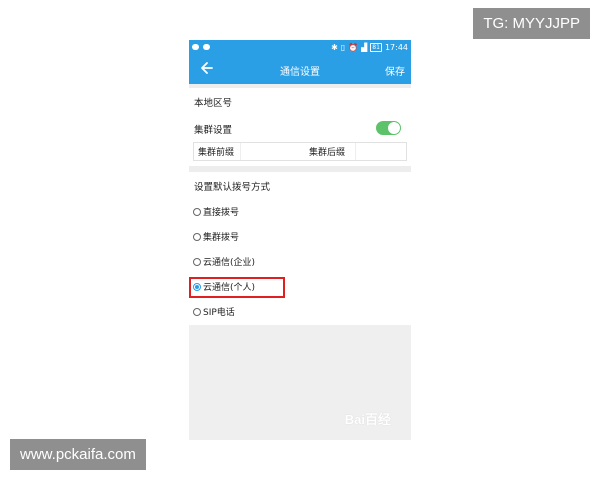  Describe the element at coordinates (300, 101) in the screenshot. I see `area-code-row: 本地区号` at that location.